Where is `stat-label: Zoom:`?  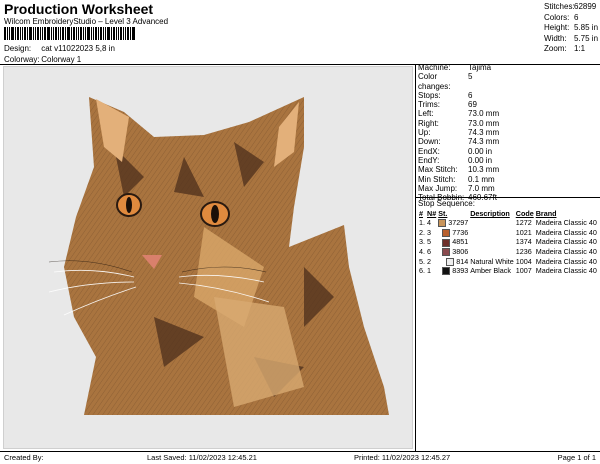
stat-label: Zoom: is located at coordinates (555, 49).